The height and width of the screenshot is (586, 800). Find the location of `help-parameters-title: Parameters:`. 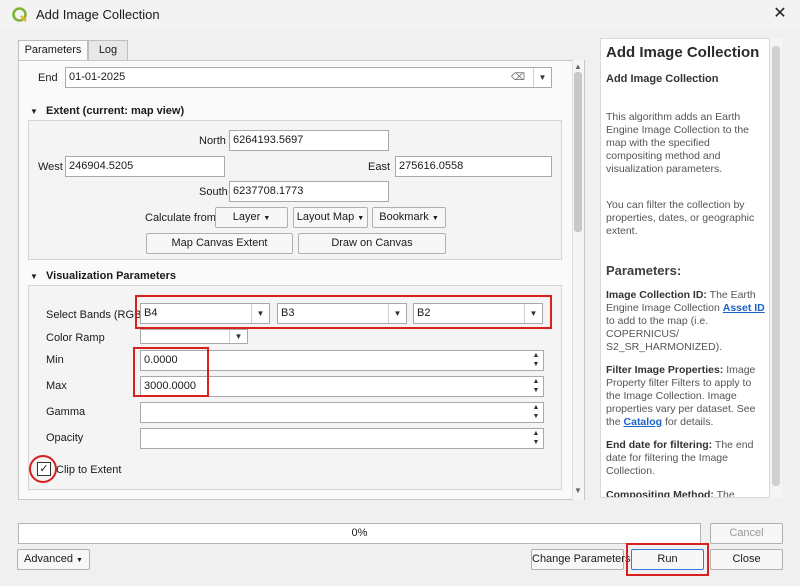

help-parameters-title: Parameters: is located at coordinates (644, 270).